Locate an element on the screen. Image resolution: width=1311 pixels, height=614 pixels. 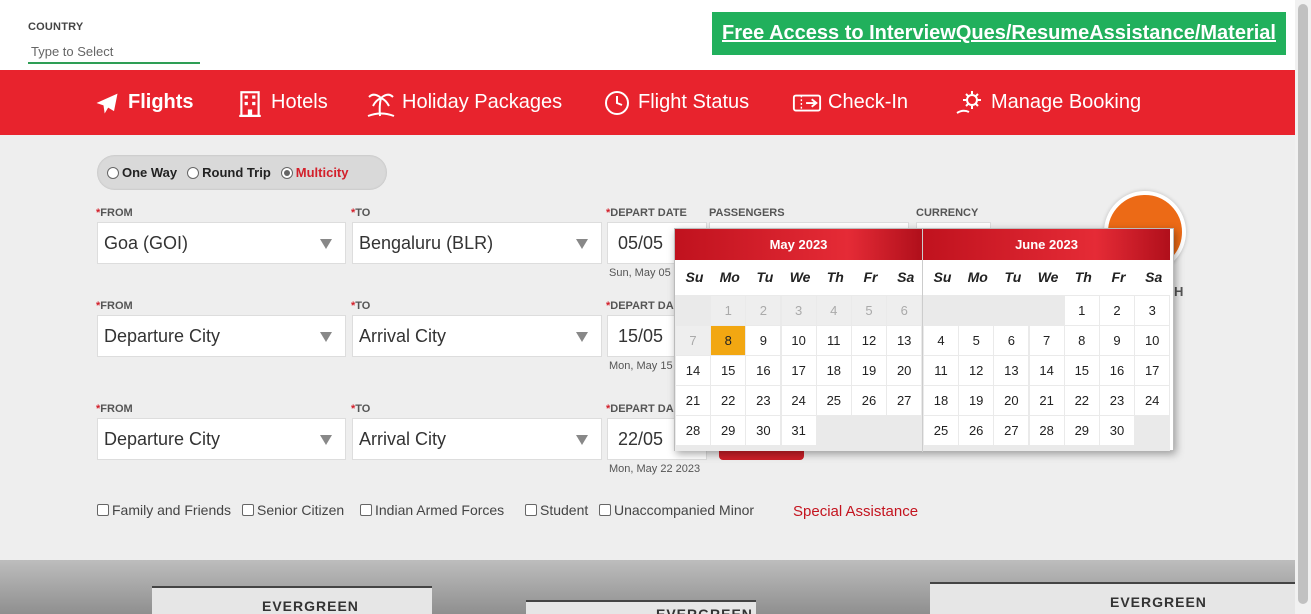
month-title: May 2023 is located at coordinates (798, 244).